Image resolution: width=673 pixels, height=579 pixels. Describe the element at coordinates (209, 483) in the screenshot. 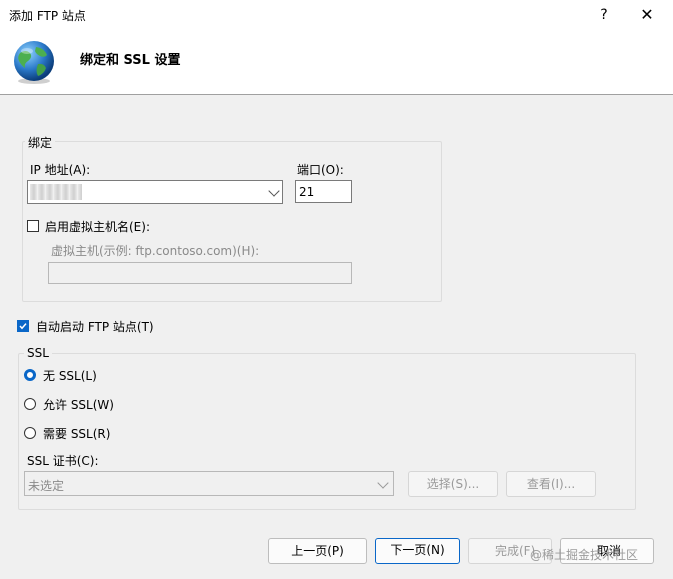

I see `ssl-cert-dropdown: 未选定` at that location.